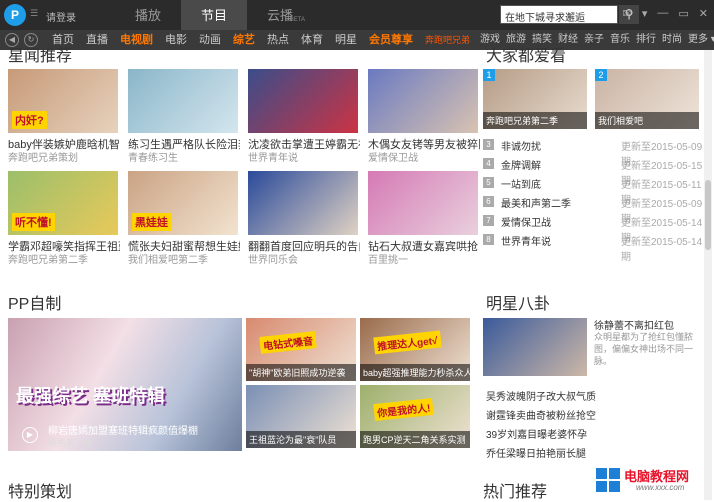  Describe the element at coordinates (644, 349) in the screenshot. I see `gossip-desc: 众明星都为了抢红包懂脓图，偏偏女神出场不同一脉。` at that location.